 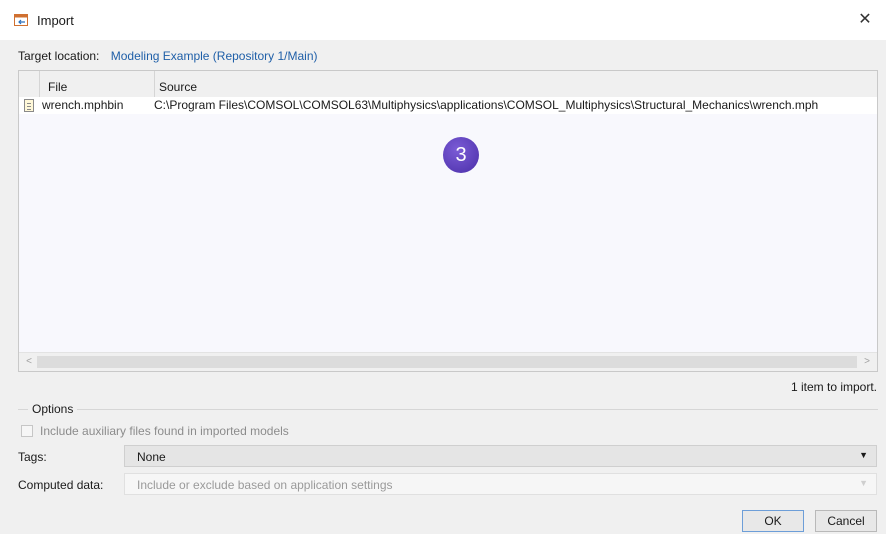 What do you see at coordinates (57, 84) in the screenshot?
I see `column-header-file: File` at bounding box center [57, 84].